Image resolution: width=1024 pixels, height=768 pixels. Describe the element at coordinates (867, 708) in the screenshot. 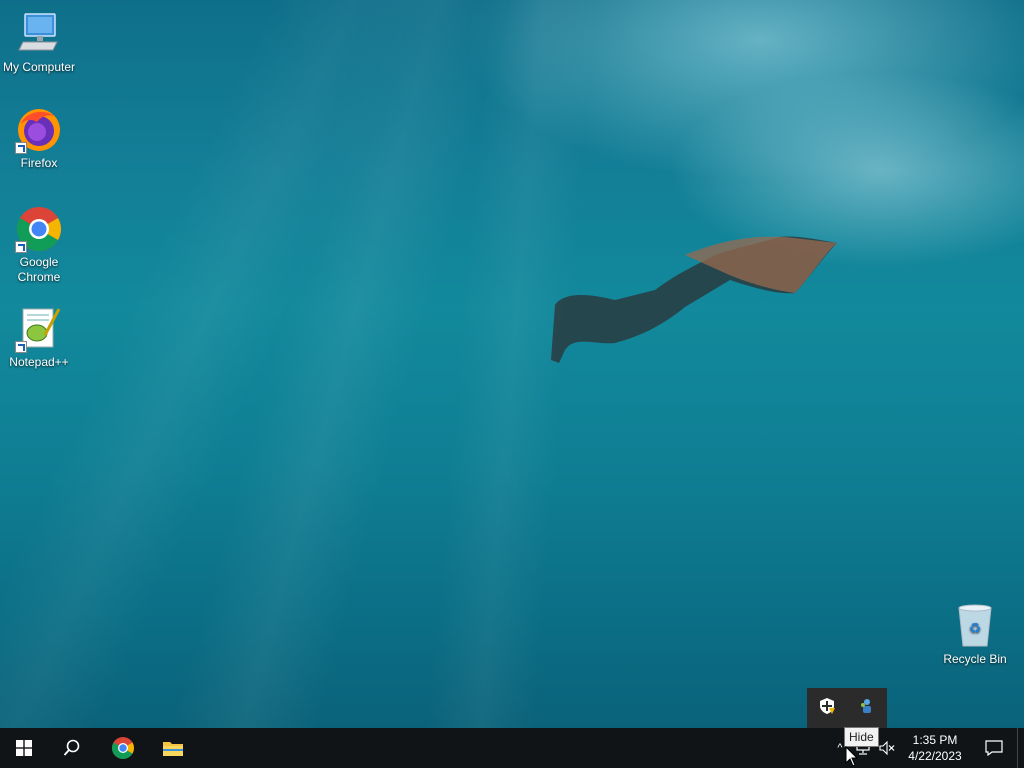

I see `network-people-icon` at that location.